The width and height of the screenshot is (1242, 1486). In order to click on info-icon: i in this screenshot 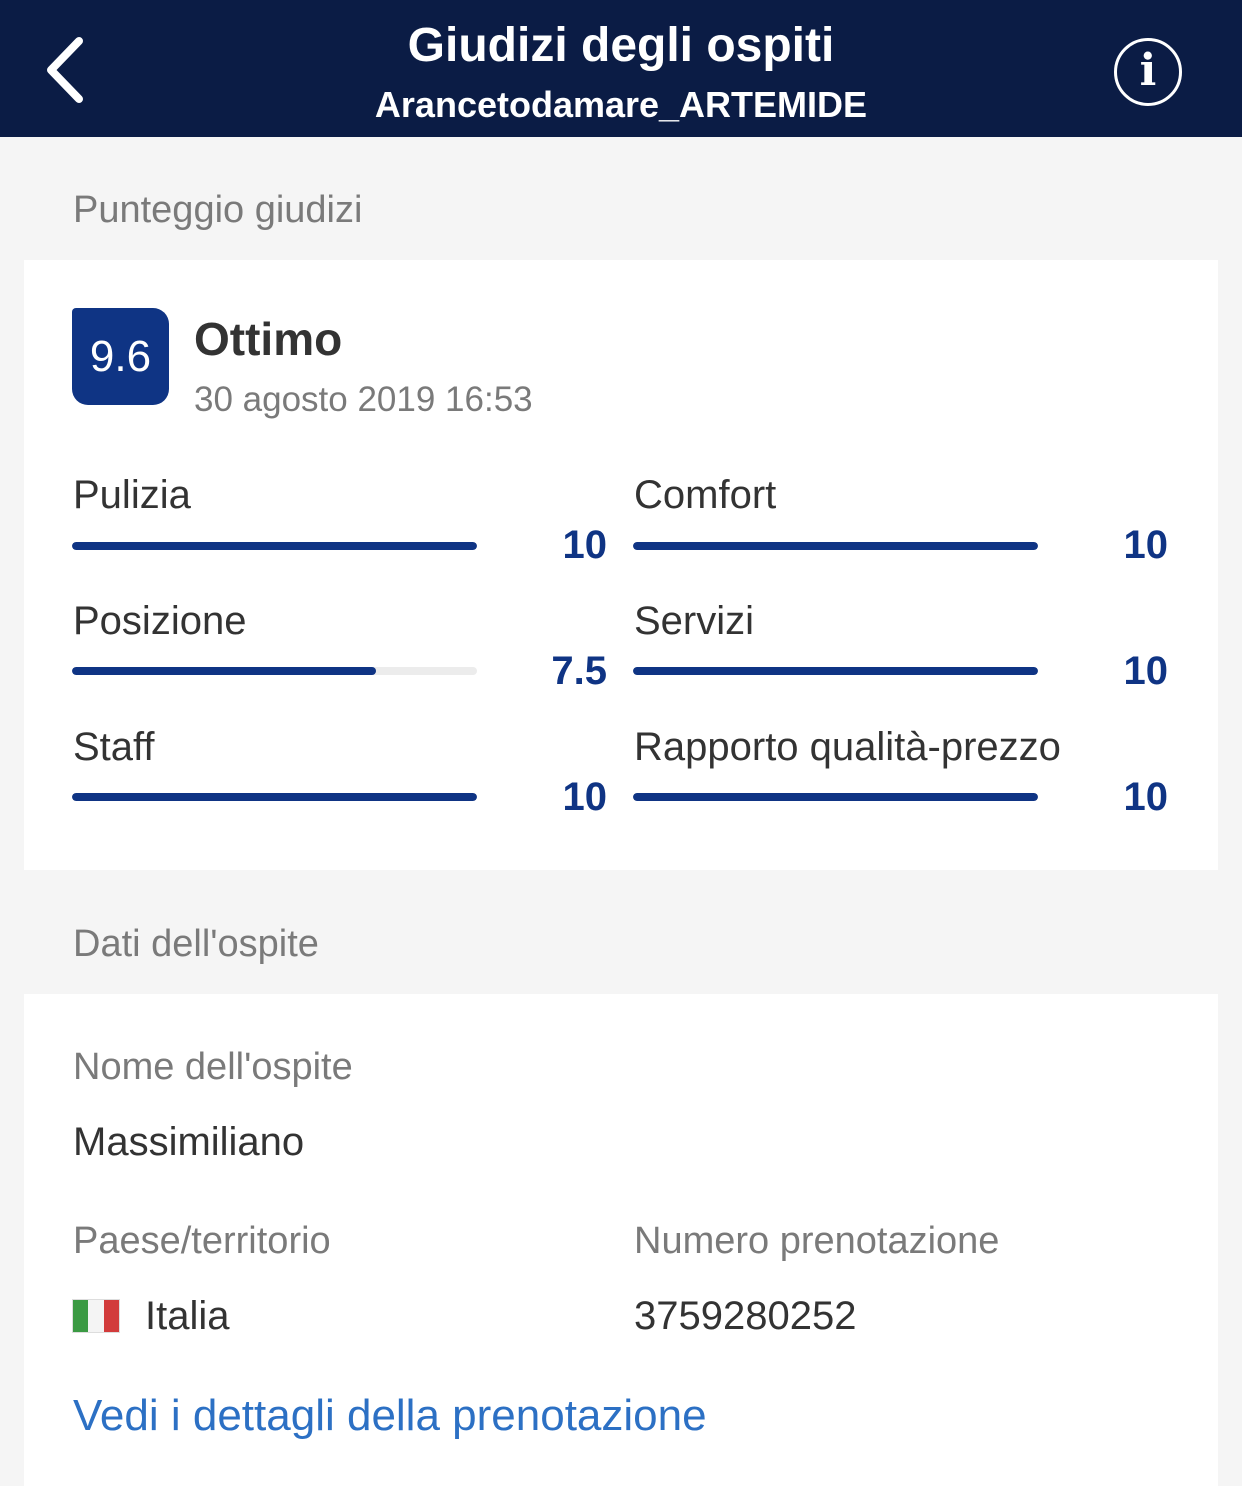, I will do `click(1148, 72)`.